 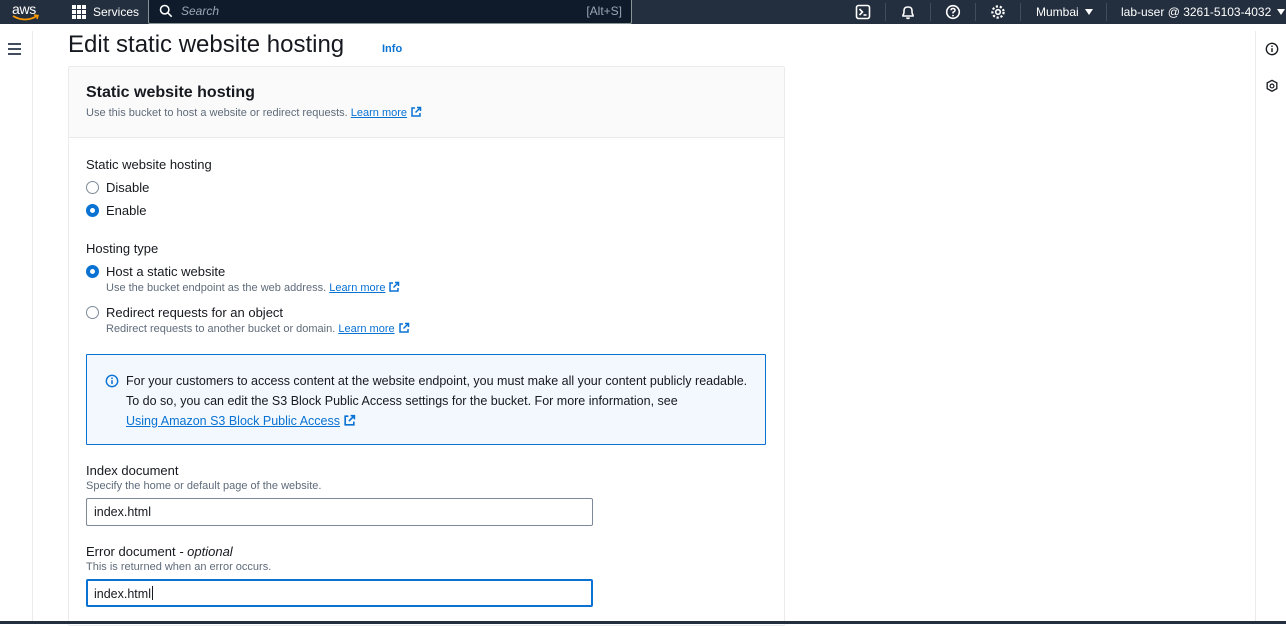 I want to click on radio-disable: Disable, so click(x=117, y=187).